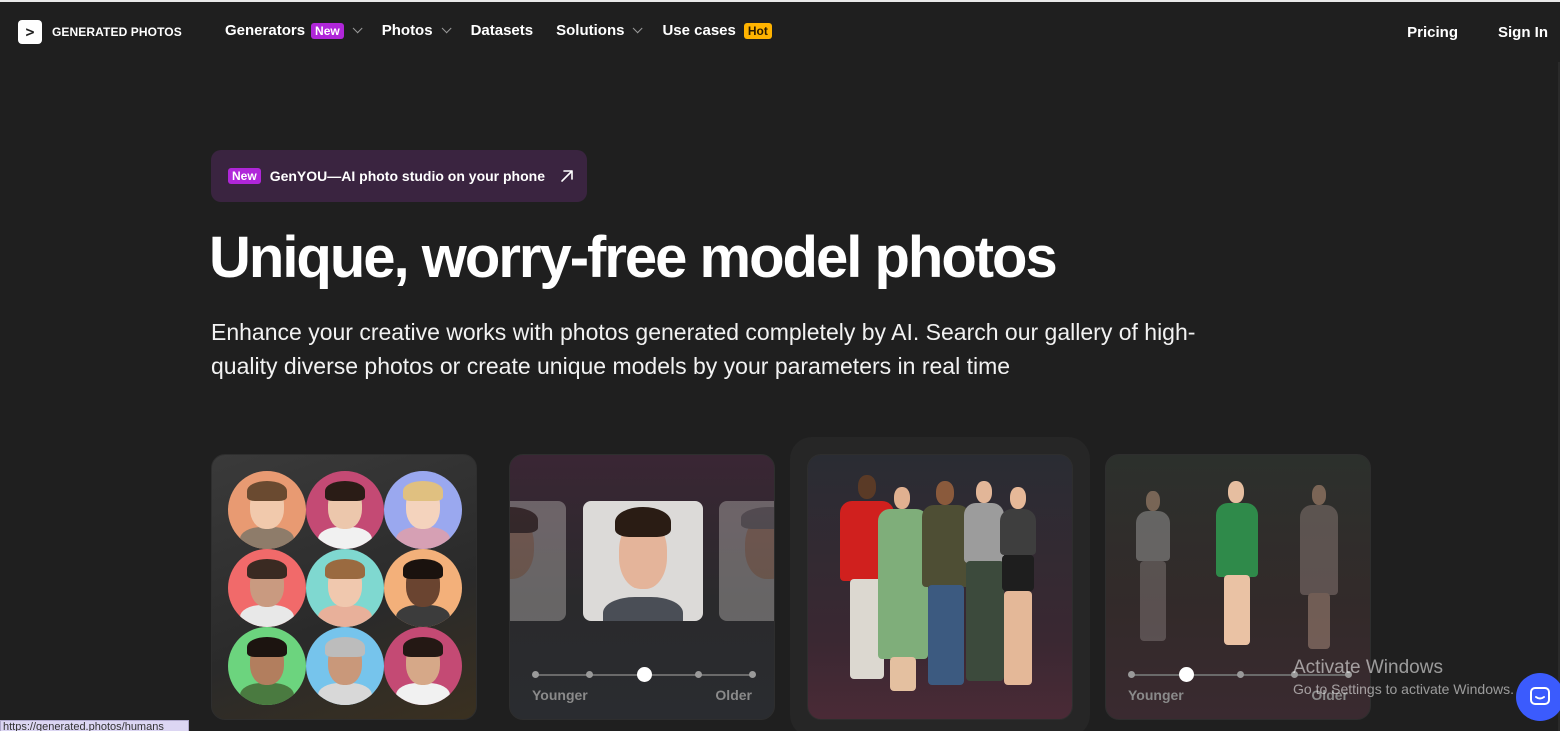 This screenshot has height=731, width=1560. Describe the element at coordinates (633, 257) in the screenshot. I see `hero-title: Unique, worry-free model photos` at that location.